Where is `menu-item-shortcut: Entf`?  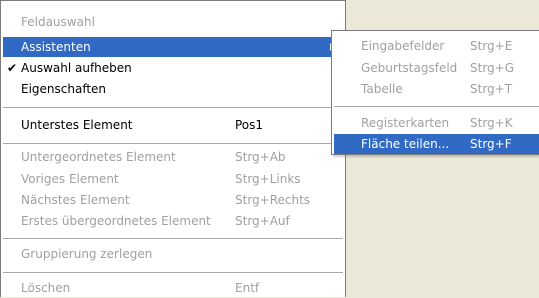
menu-item-shortcut: Entf is located at coordinates (247, 288).